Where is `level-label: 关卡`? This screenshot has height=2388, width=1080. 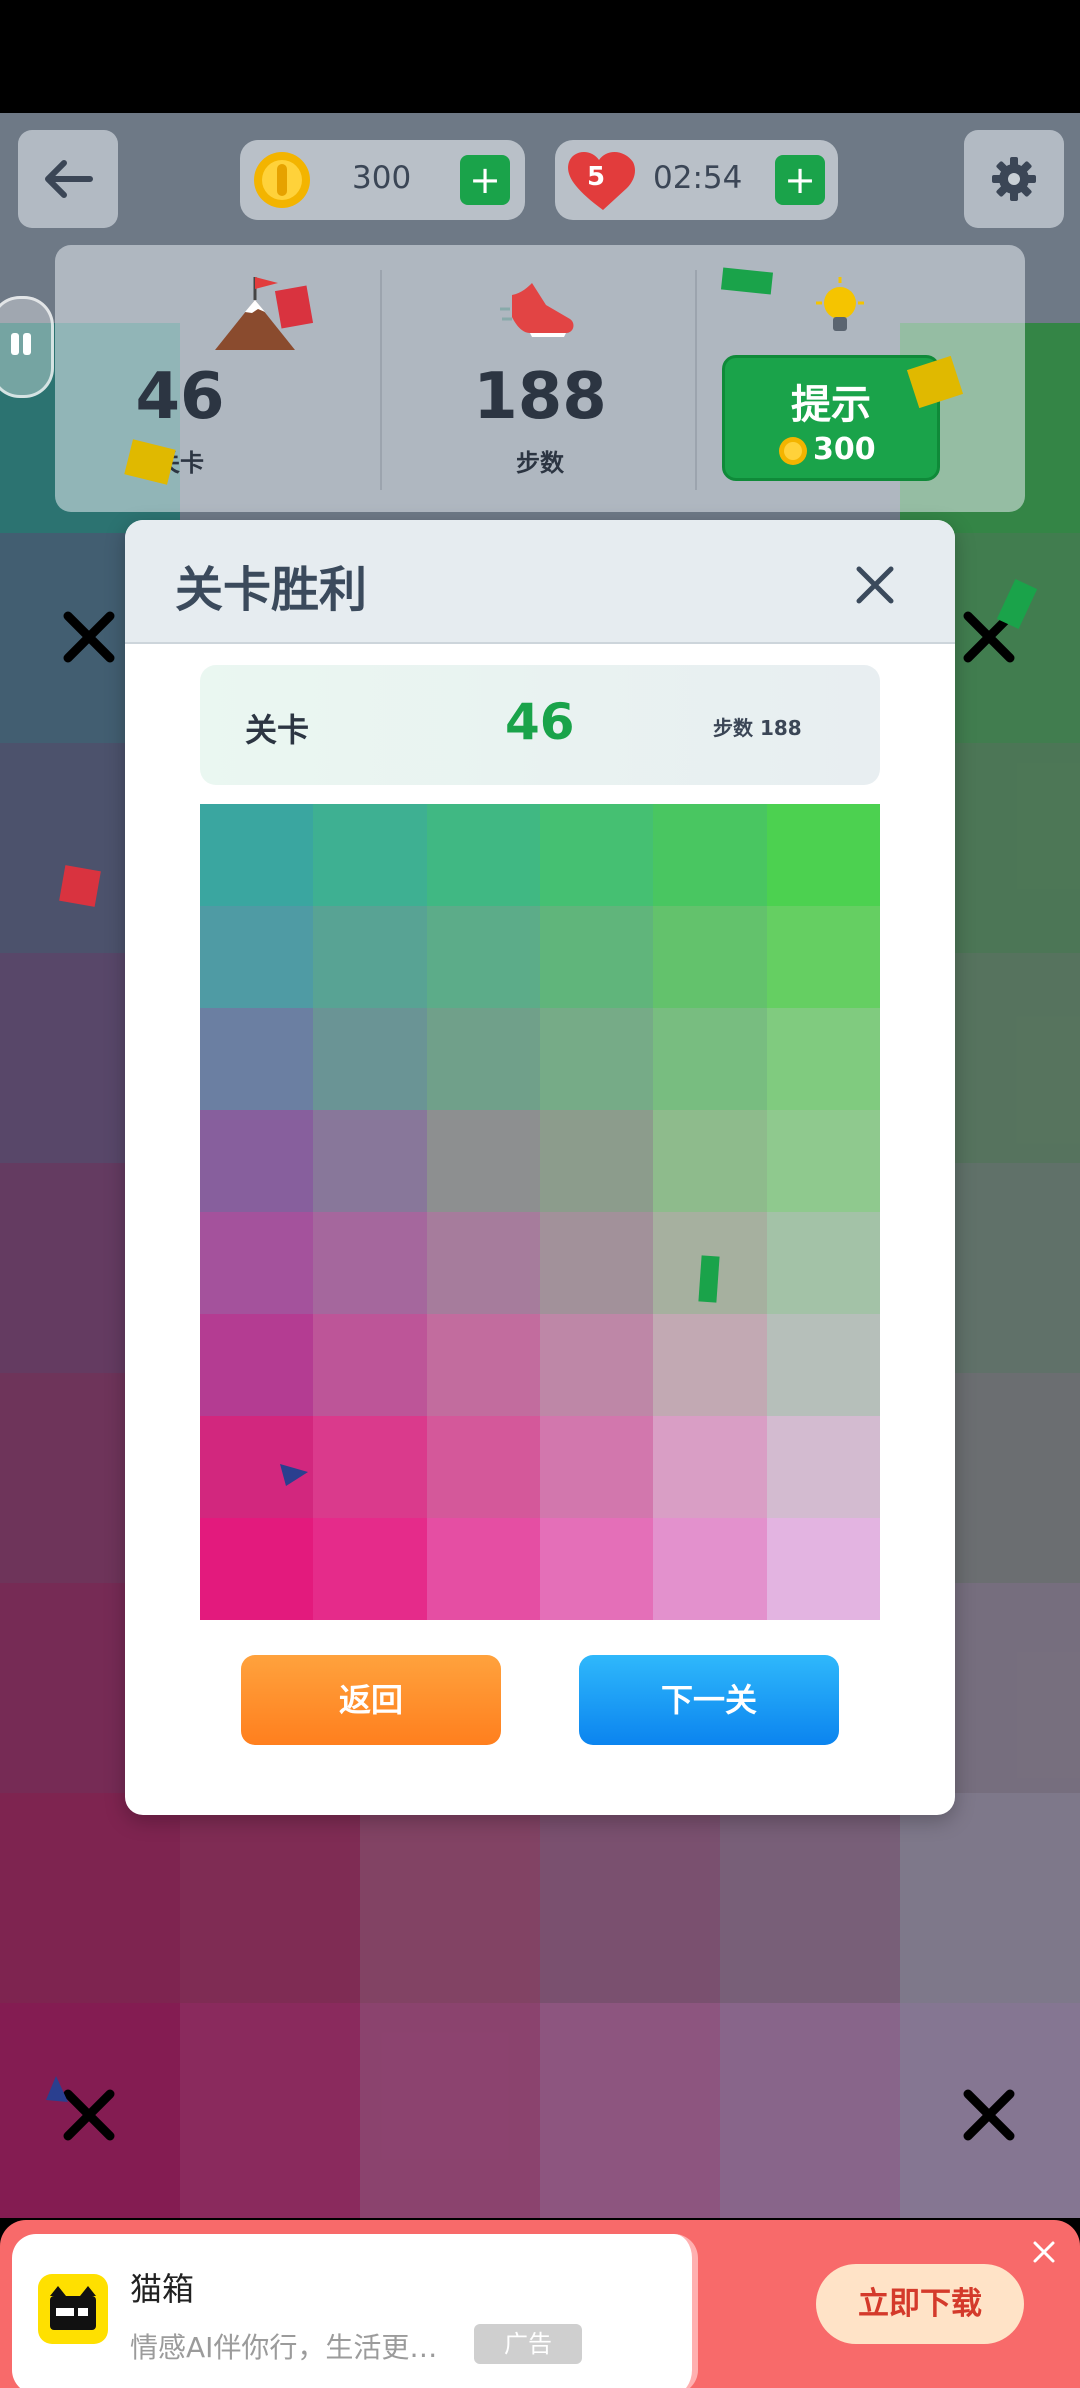
level-label: 关卡 is located at coordinates (180, 463).